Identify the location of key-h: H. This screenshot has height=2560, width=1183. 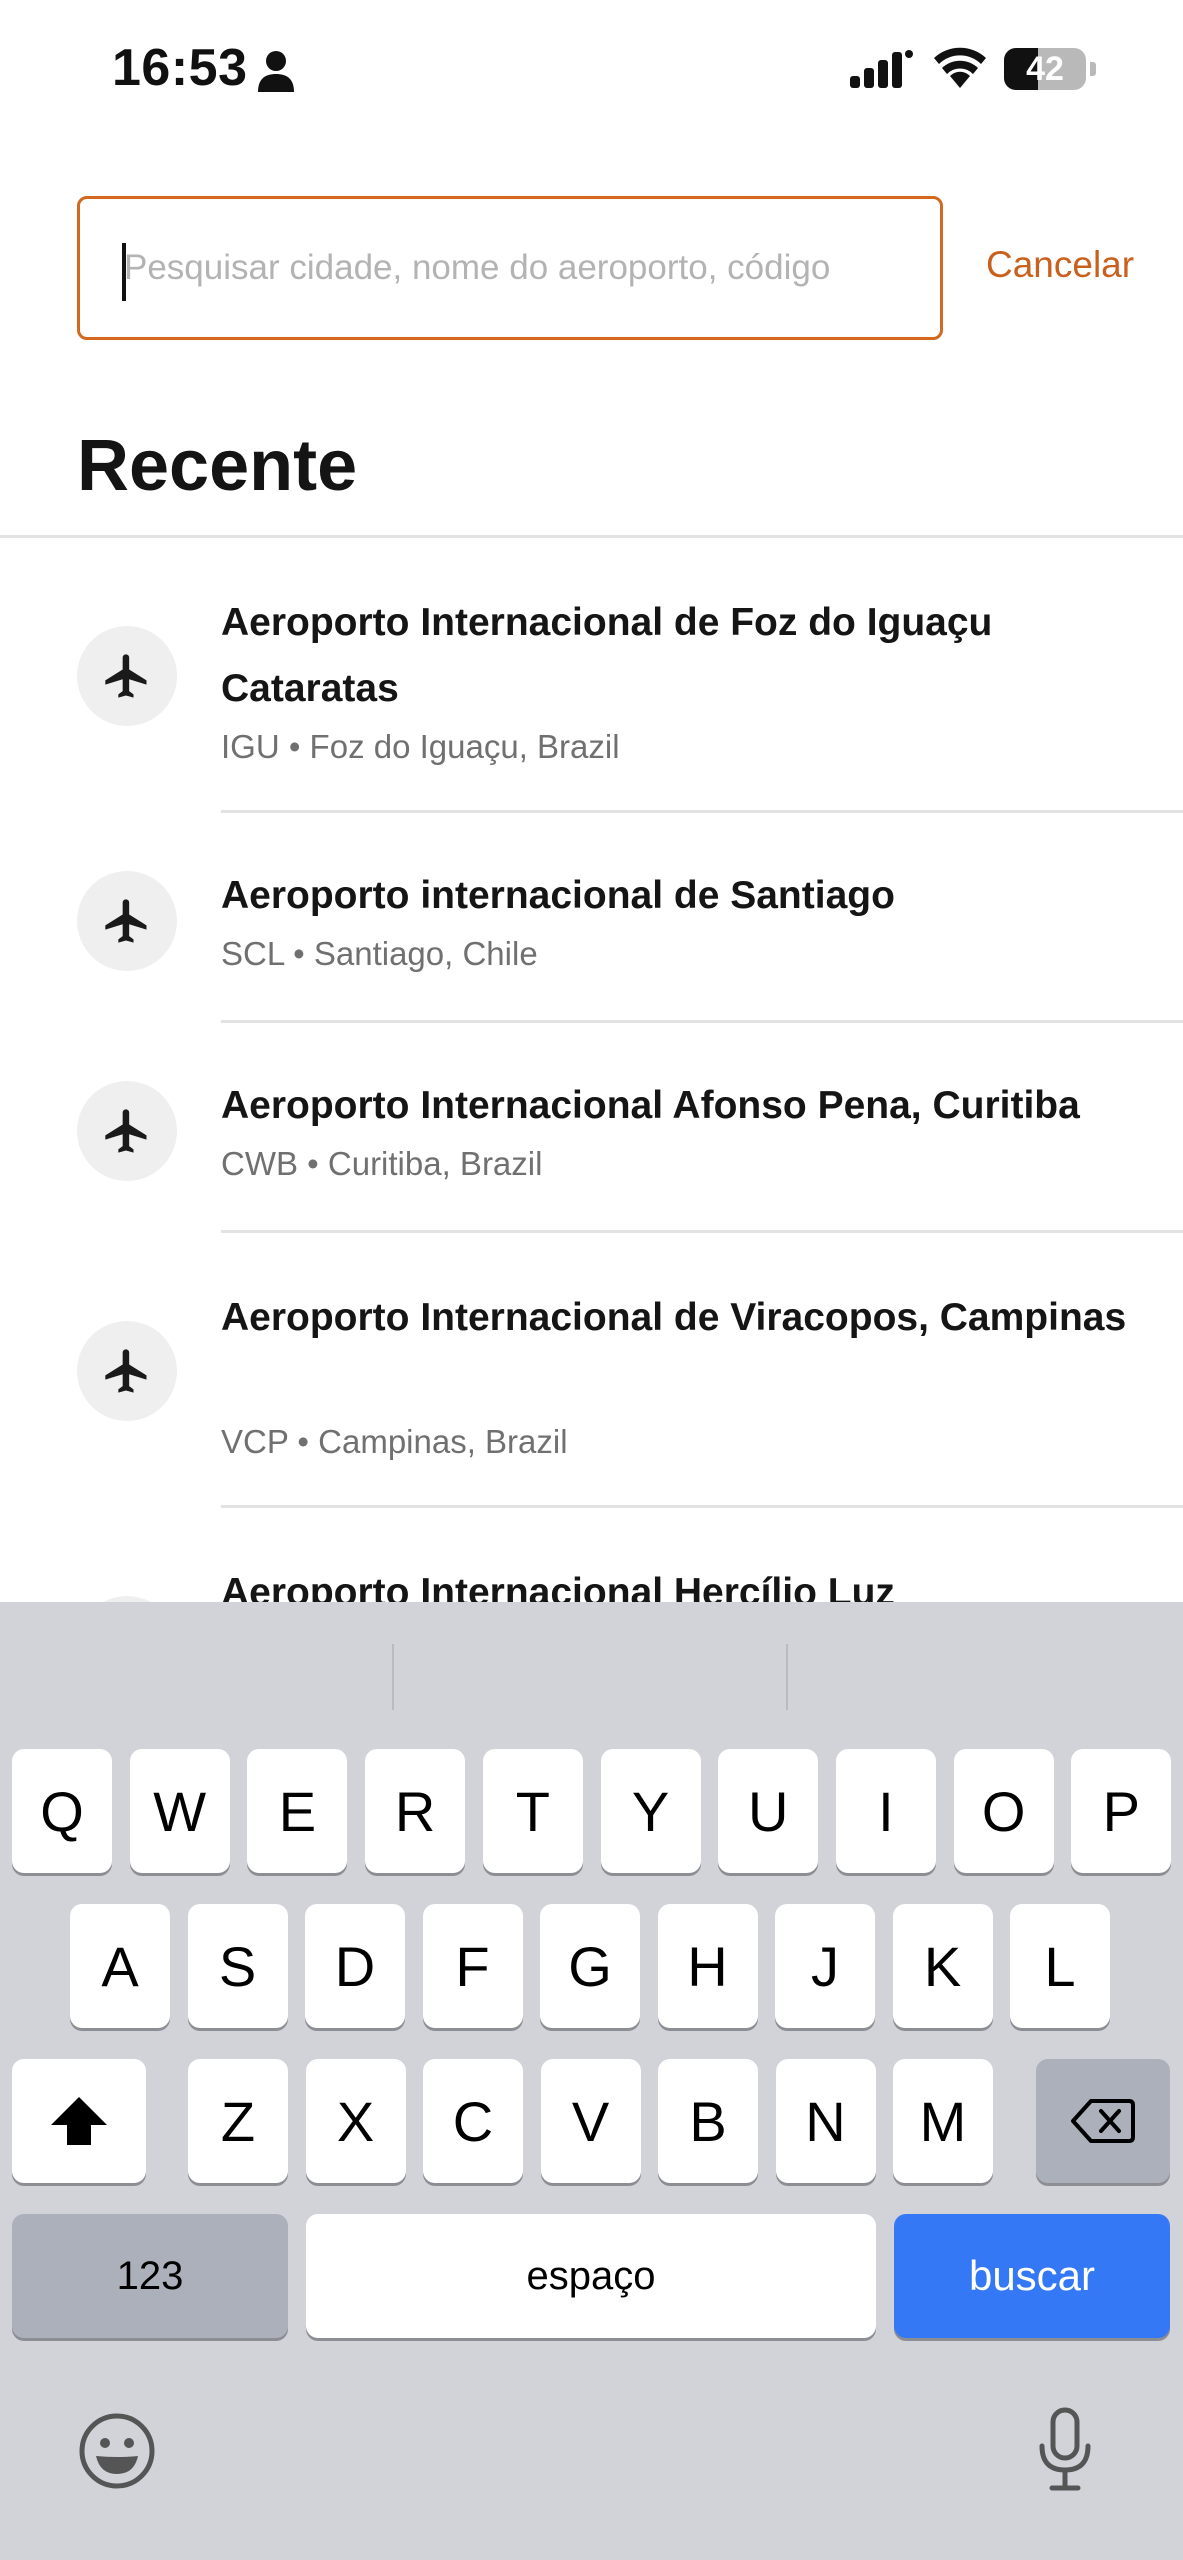
(707, 1966).